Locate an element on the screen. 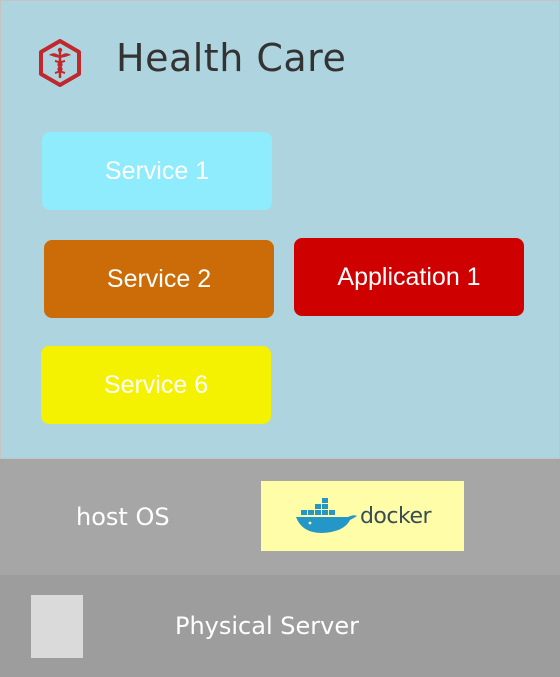 This screenshot has width=560, height=677. caduceus-hexagon-icon is located at coordinates (60, 63).